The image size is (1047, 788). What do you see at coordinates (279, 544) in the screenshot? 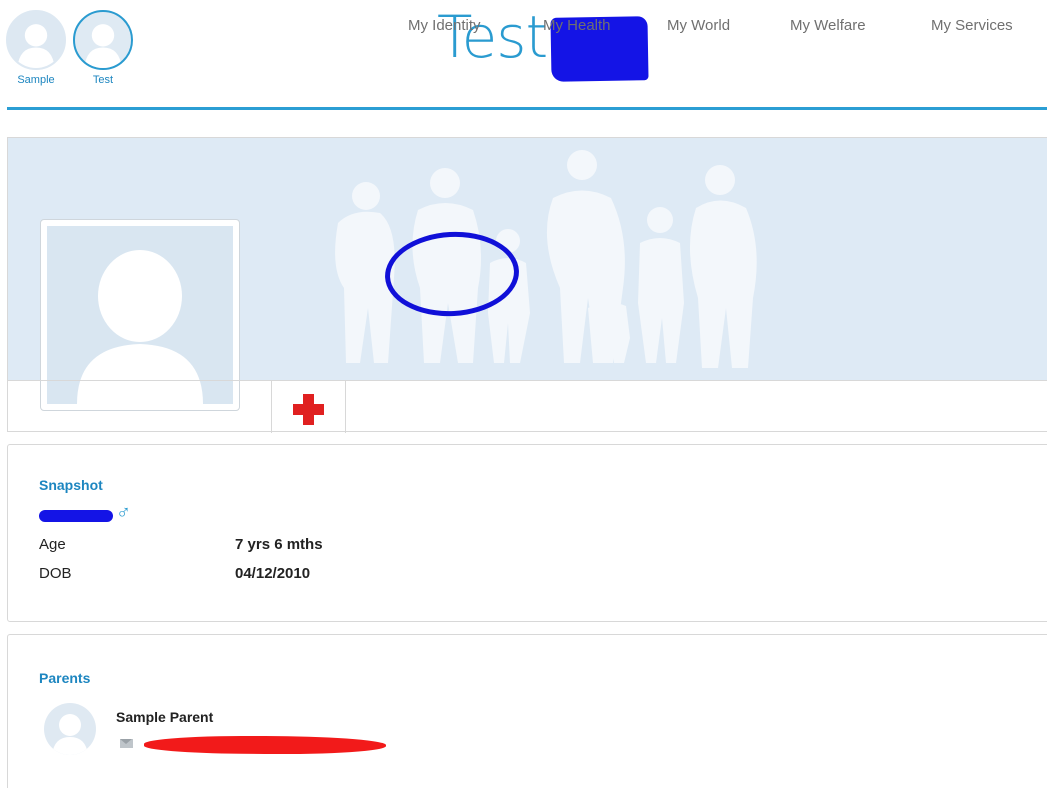
I see `age-value: 7 yrs 6 mths` at bounding box center [279, 544].